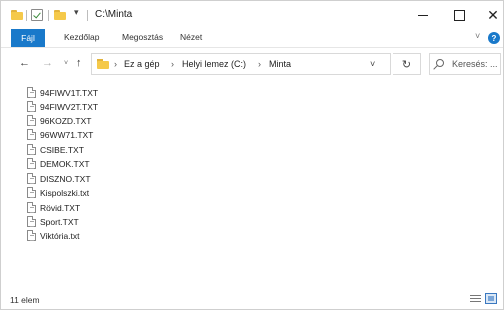 The image size is (504, 310). I want to click on address-dropdown-icon: ˅, so click(372, 64).